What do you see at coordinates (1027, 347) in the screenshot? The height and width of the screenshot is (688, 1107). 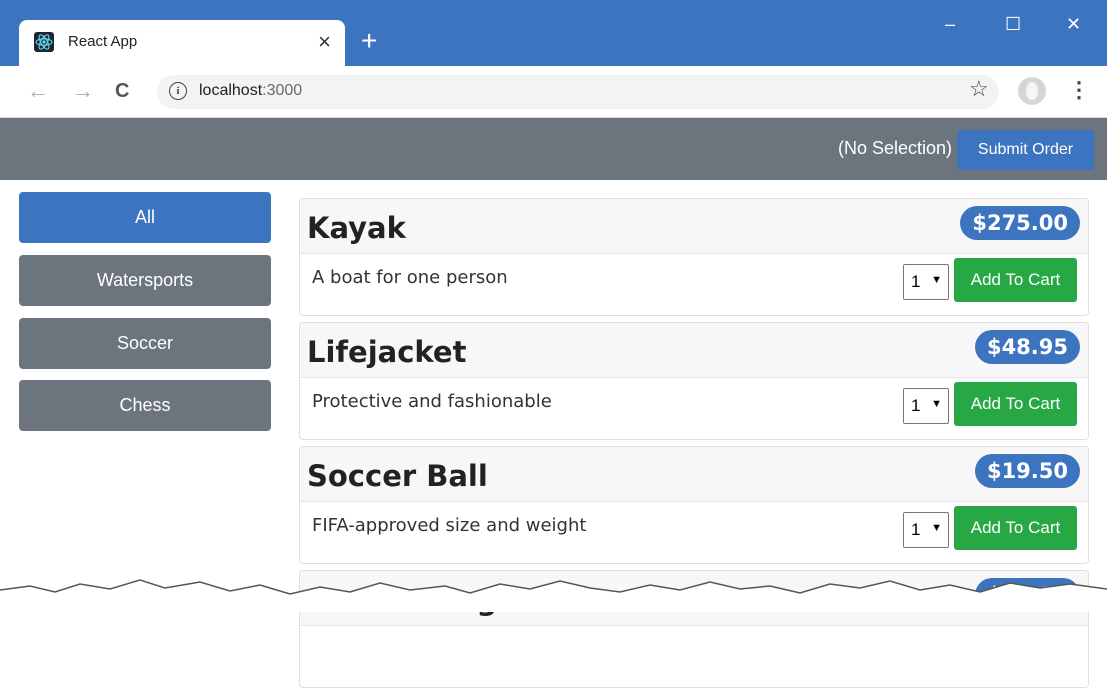 I see `price-badge: $48.95` at bounding box center [1027, 347].